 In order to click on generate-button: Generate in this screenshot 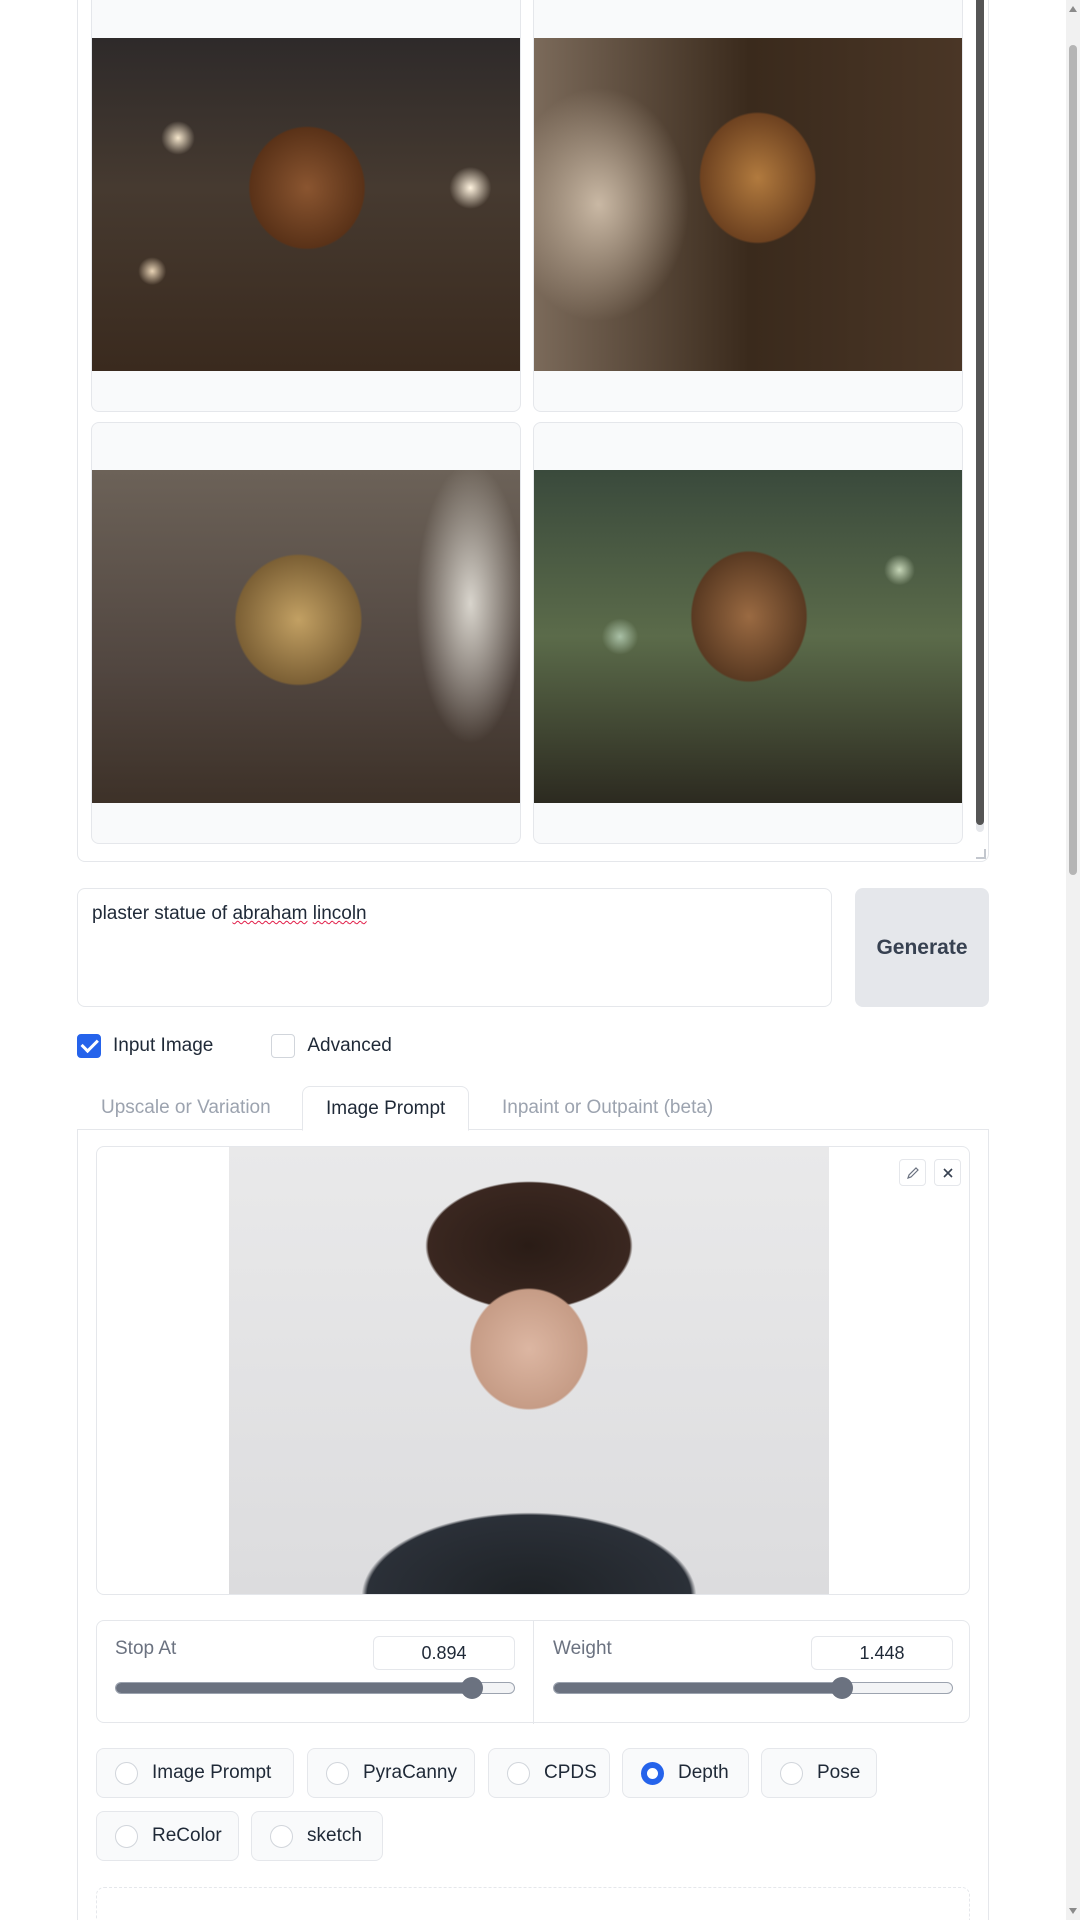, I will do `click(922, 947)`.